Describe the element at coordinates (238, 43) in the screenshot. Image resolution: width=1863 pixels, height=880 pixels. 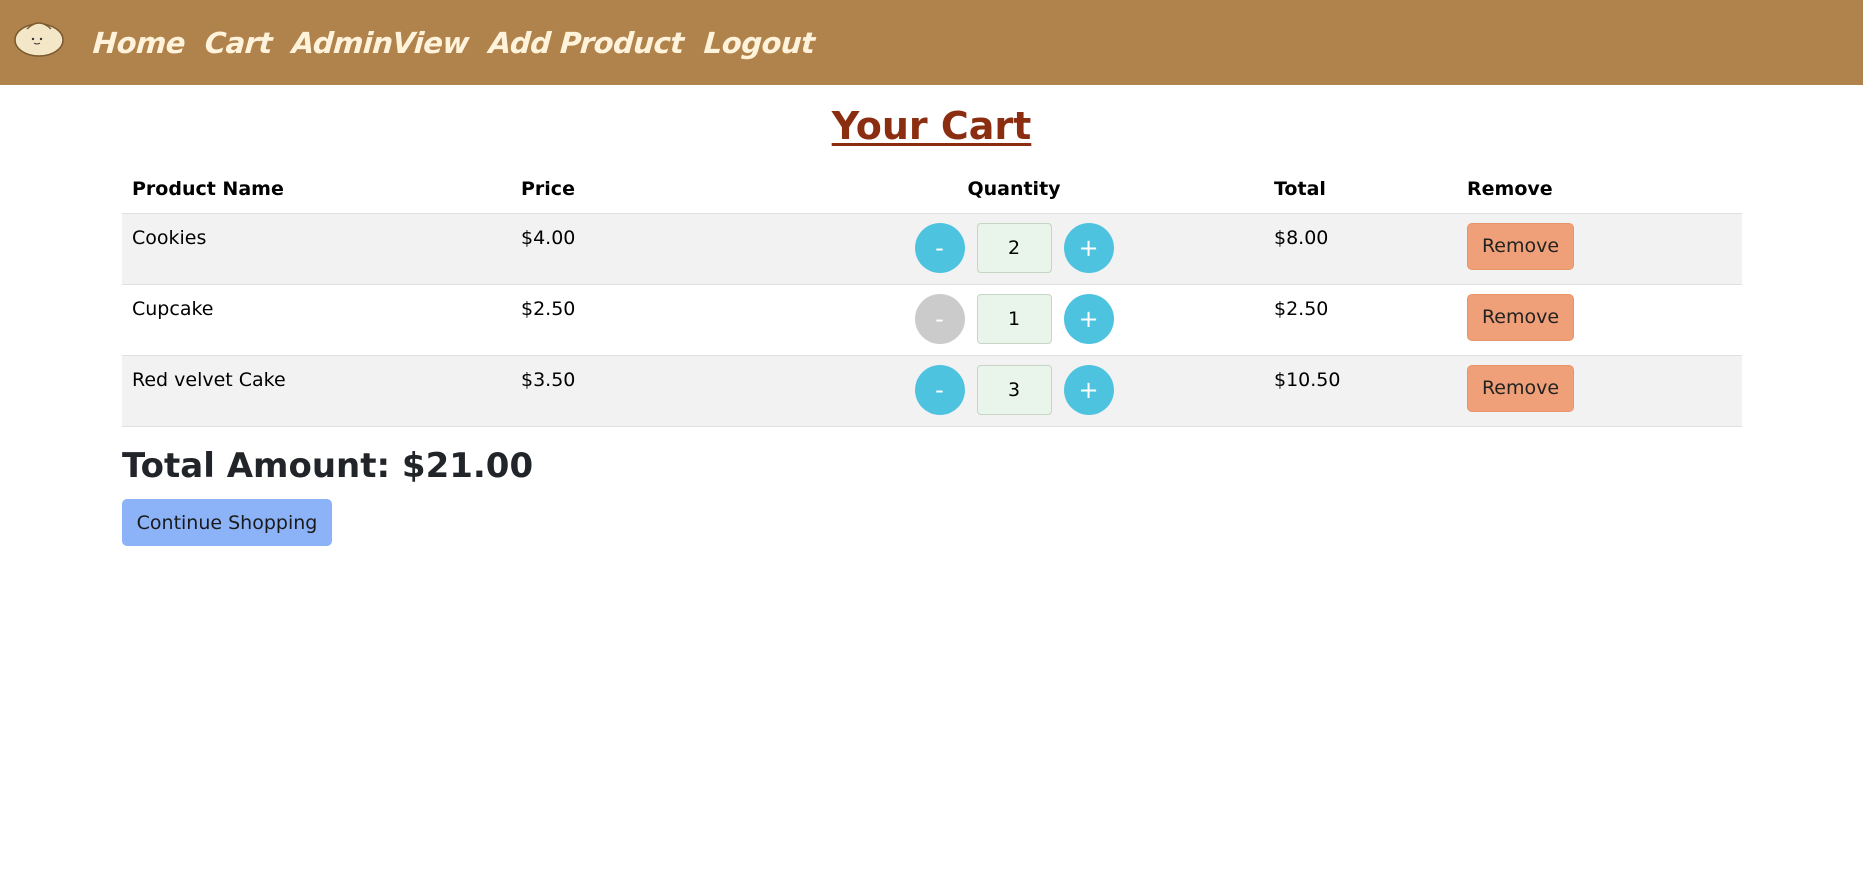
I see `nav-cart: Cart` at that location.